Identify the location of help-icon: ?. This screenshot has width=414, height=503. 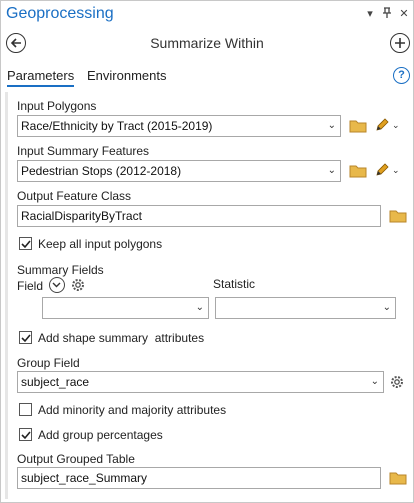
(401, 75).